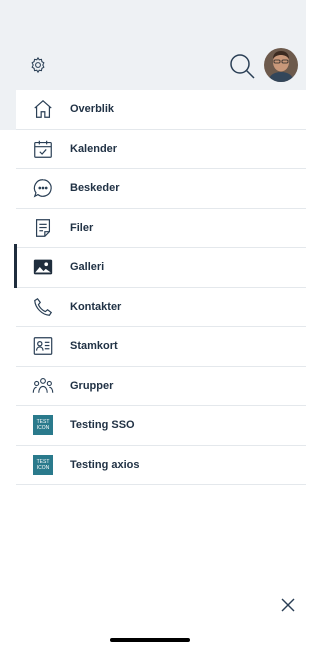  I want to click on contact-card-icon, so click(43, 346).